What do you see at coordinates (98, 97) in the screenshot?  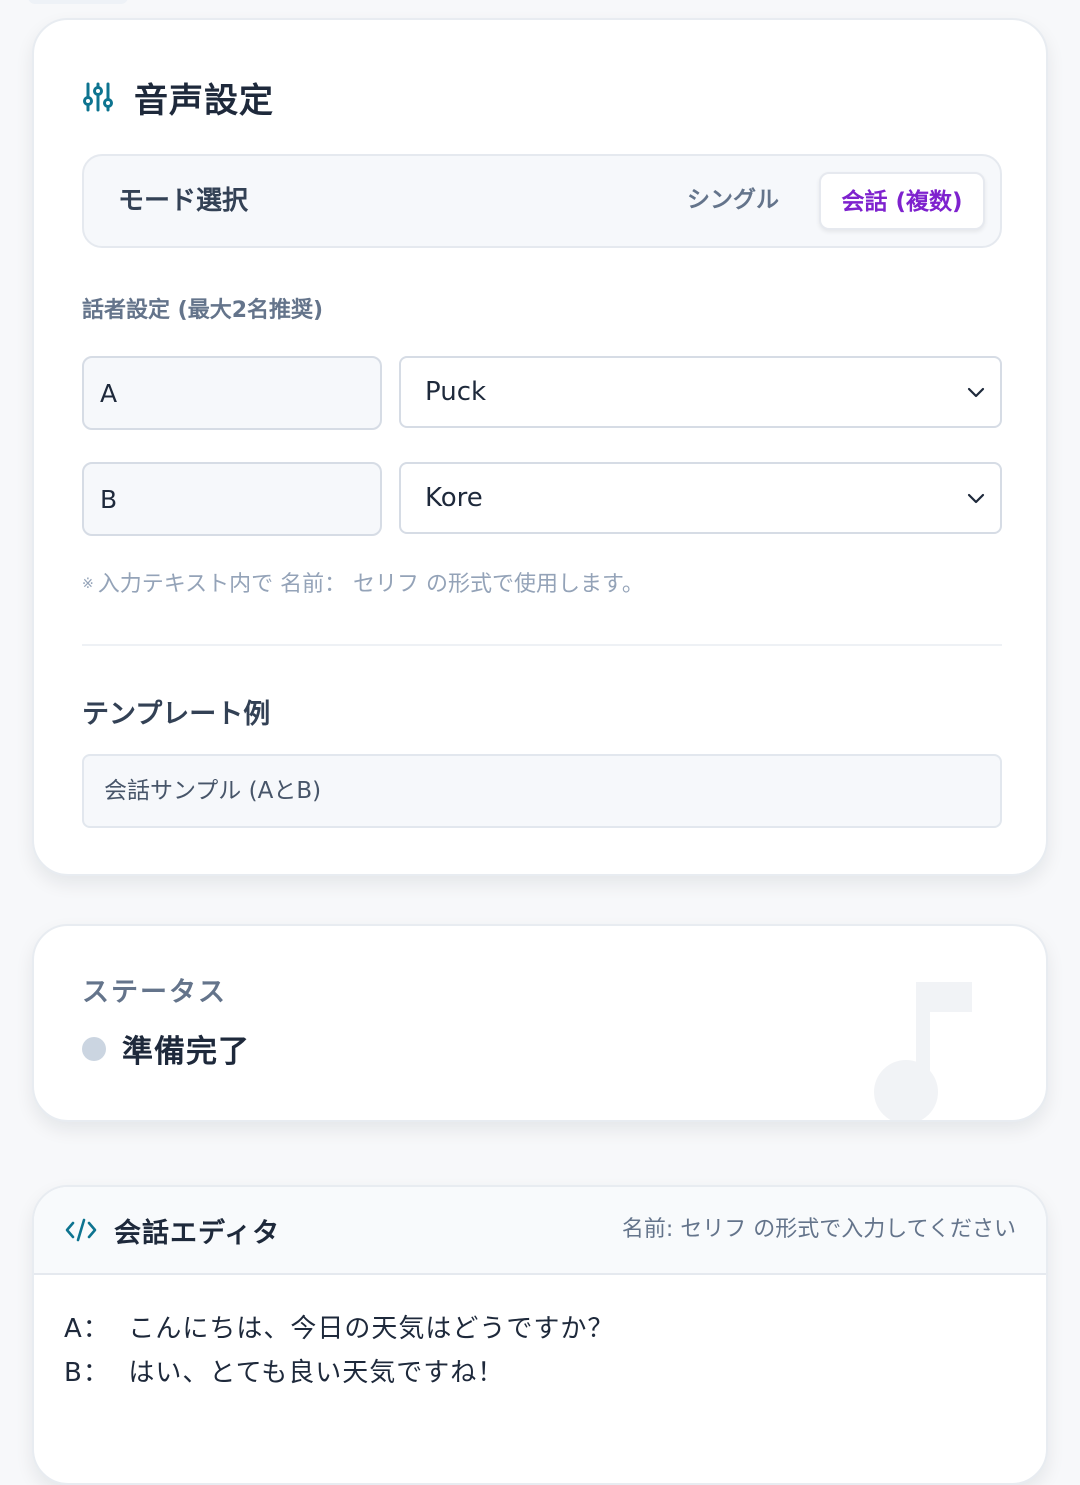 I see `sliders-icon` at bounding box center [98, 97].